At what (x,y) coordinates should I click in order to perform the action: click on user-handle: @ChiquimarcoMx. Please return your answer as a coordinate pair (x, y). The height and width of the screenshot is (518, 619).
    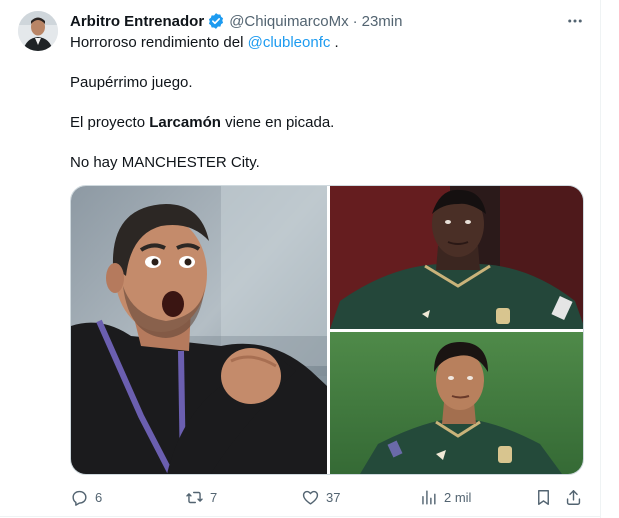
    Looking at the image, I should click on (288, 21).